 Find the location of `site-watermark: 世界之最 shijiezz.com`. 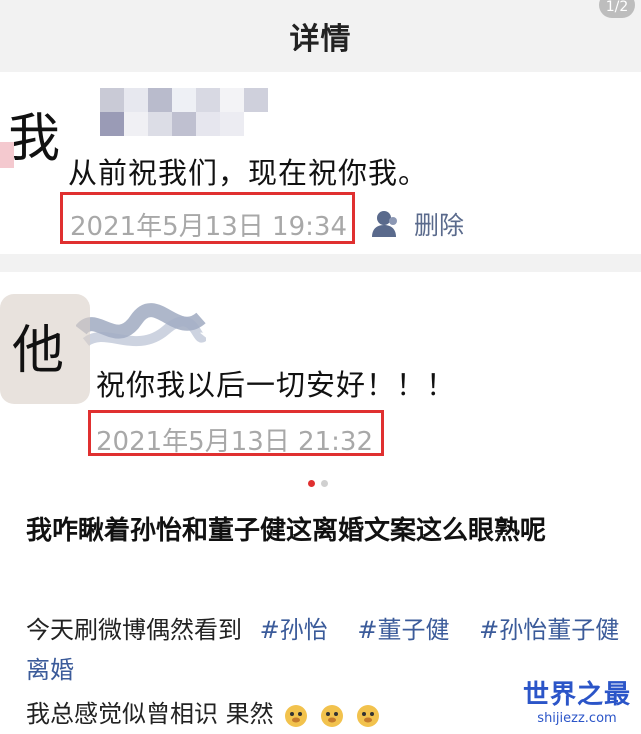

site-watermark: 世界之最 shijiezz.com is located at coordinates (577, 700).